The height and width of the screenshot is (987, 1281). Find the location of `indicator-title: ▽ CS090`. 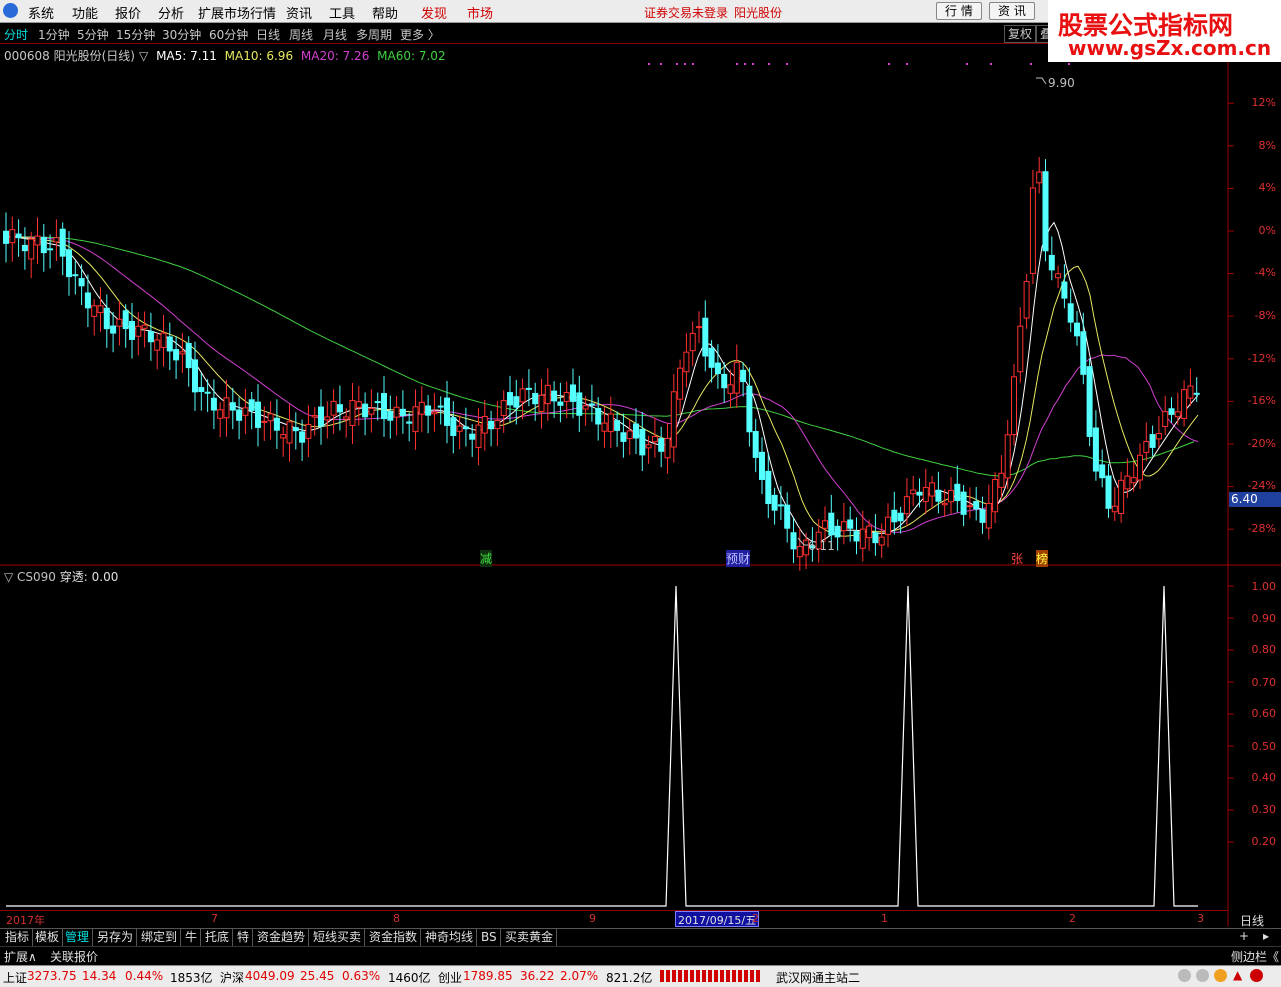

indicator-title: ▽ CS090 is located at coordinates (30, 577).